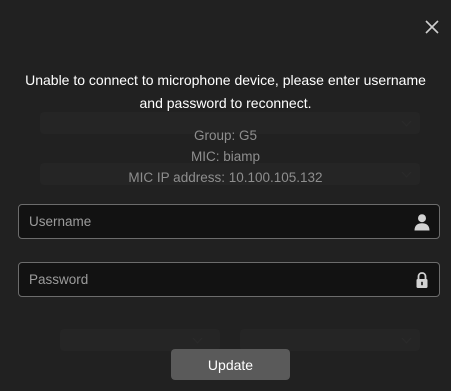  I want to click on close-icon, so click(432, 27).